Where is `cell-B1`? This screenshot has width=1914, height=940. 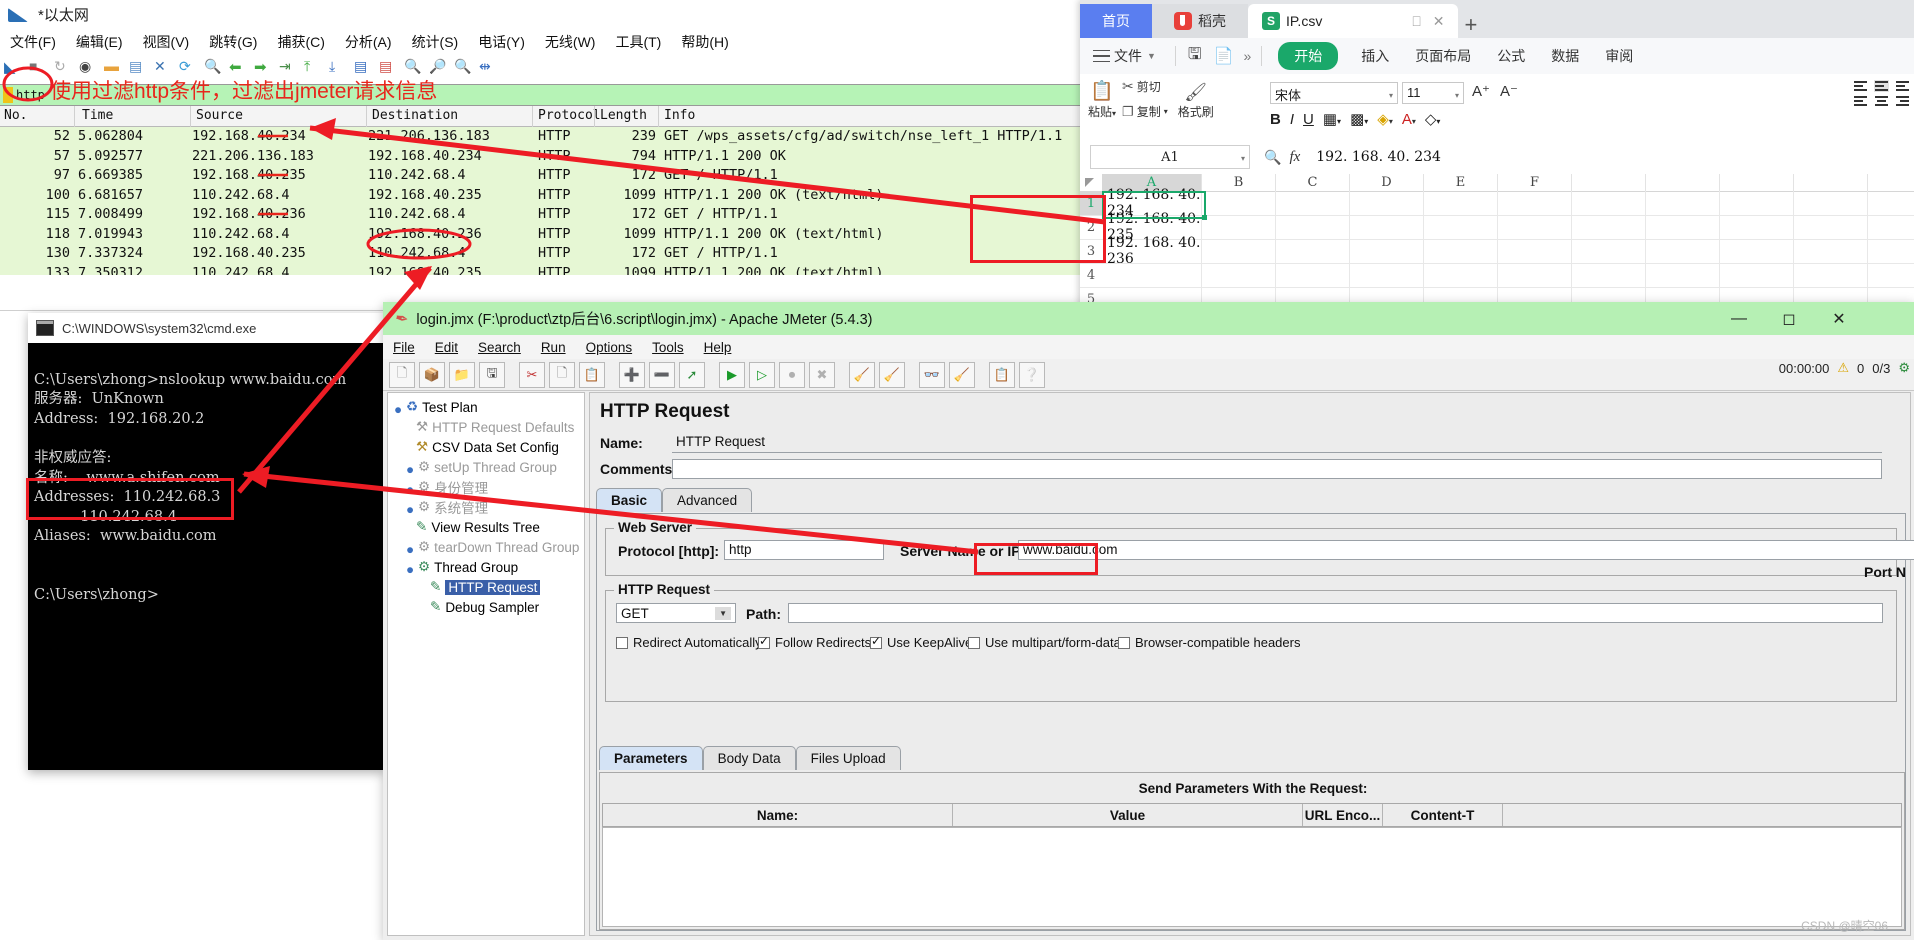
cell-B1 is located at coordinates (1239, 203).